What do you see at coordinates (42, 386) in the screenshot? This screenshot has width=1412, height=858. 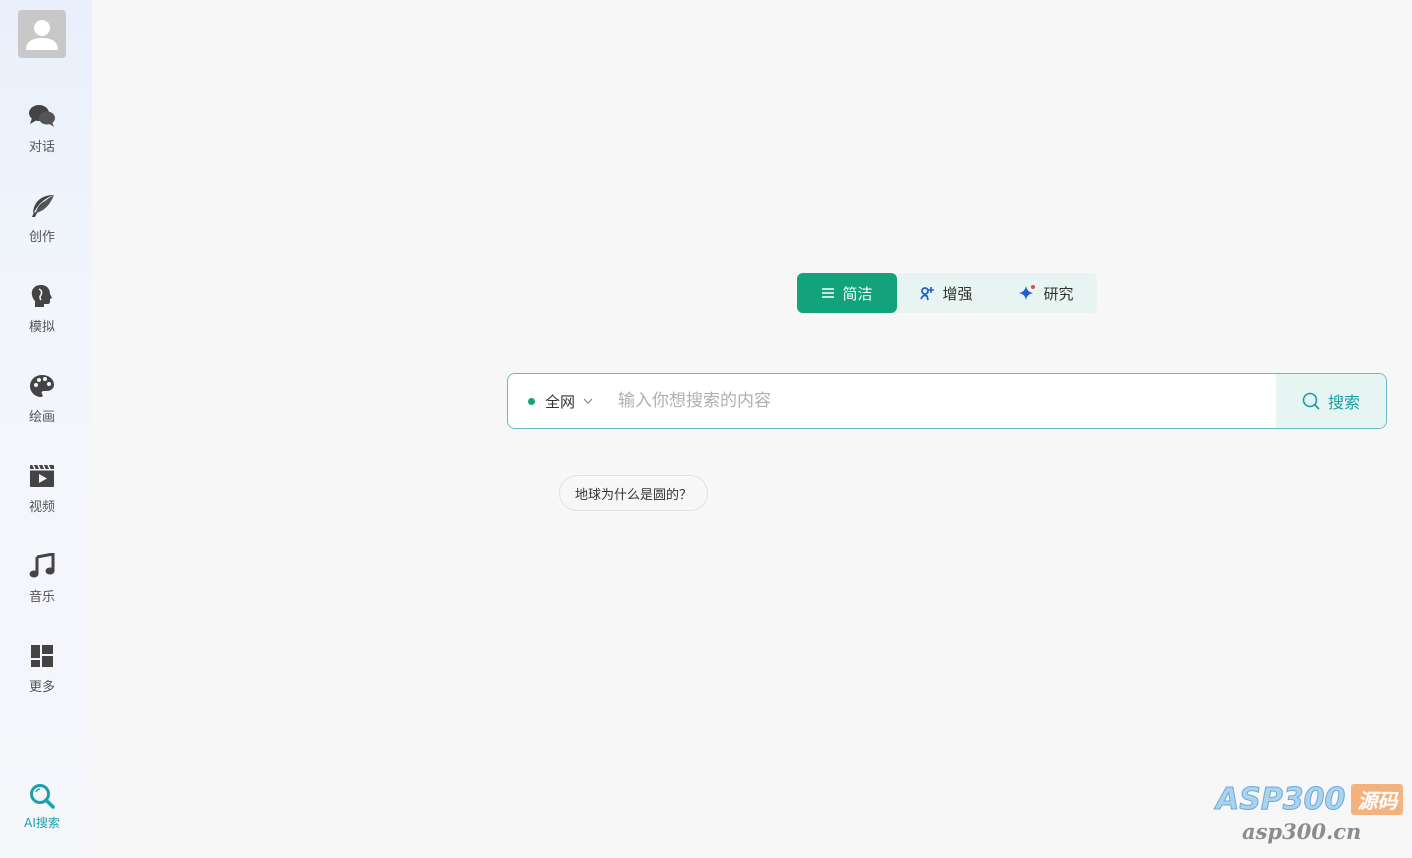 I see `palette-icon` at bounding box center [42, 386].